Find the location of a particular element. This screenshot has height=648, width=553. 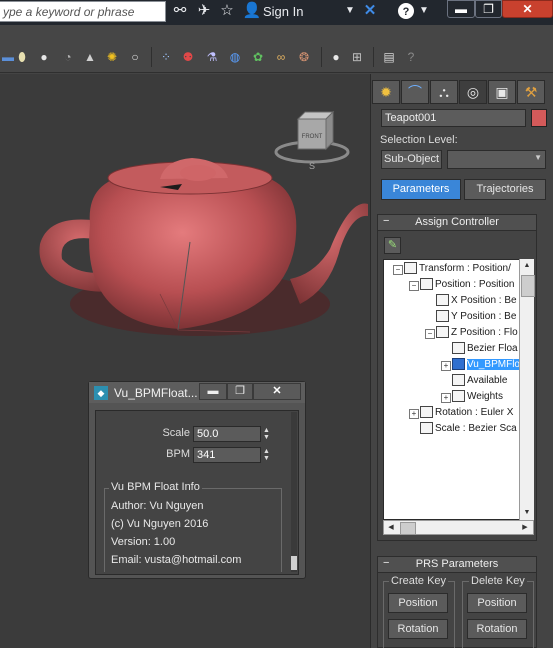

assign-controller-rollout-header: − Assign Controller is located at coordinates (457, 222).